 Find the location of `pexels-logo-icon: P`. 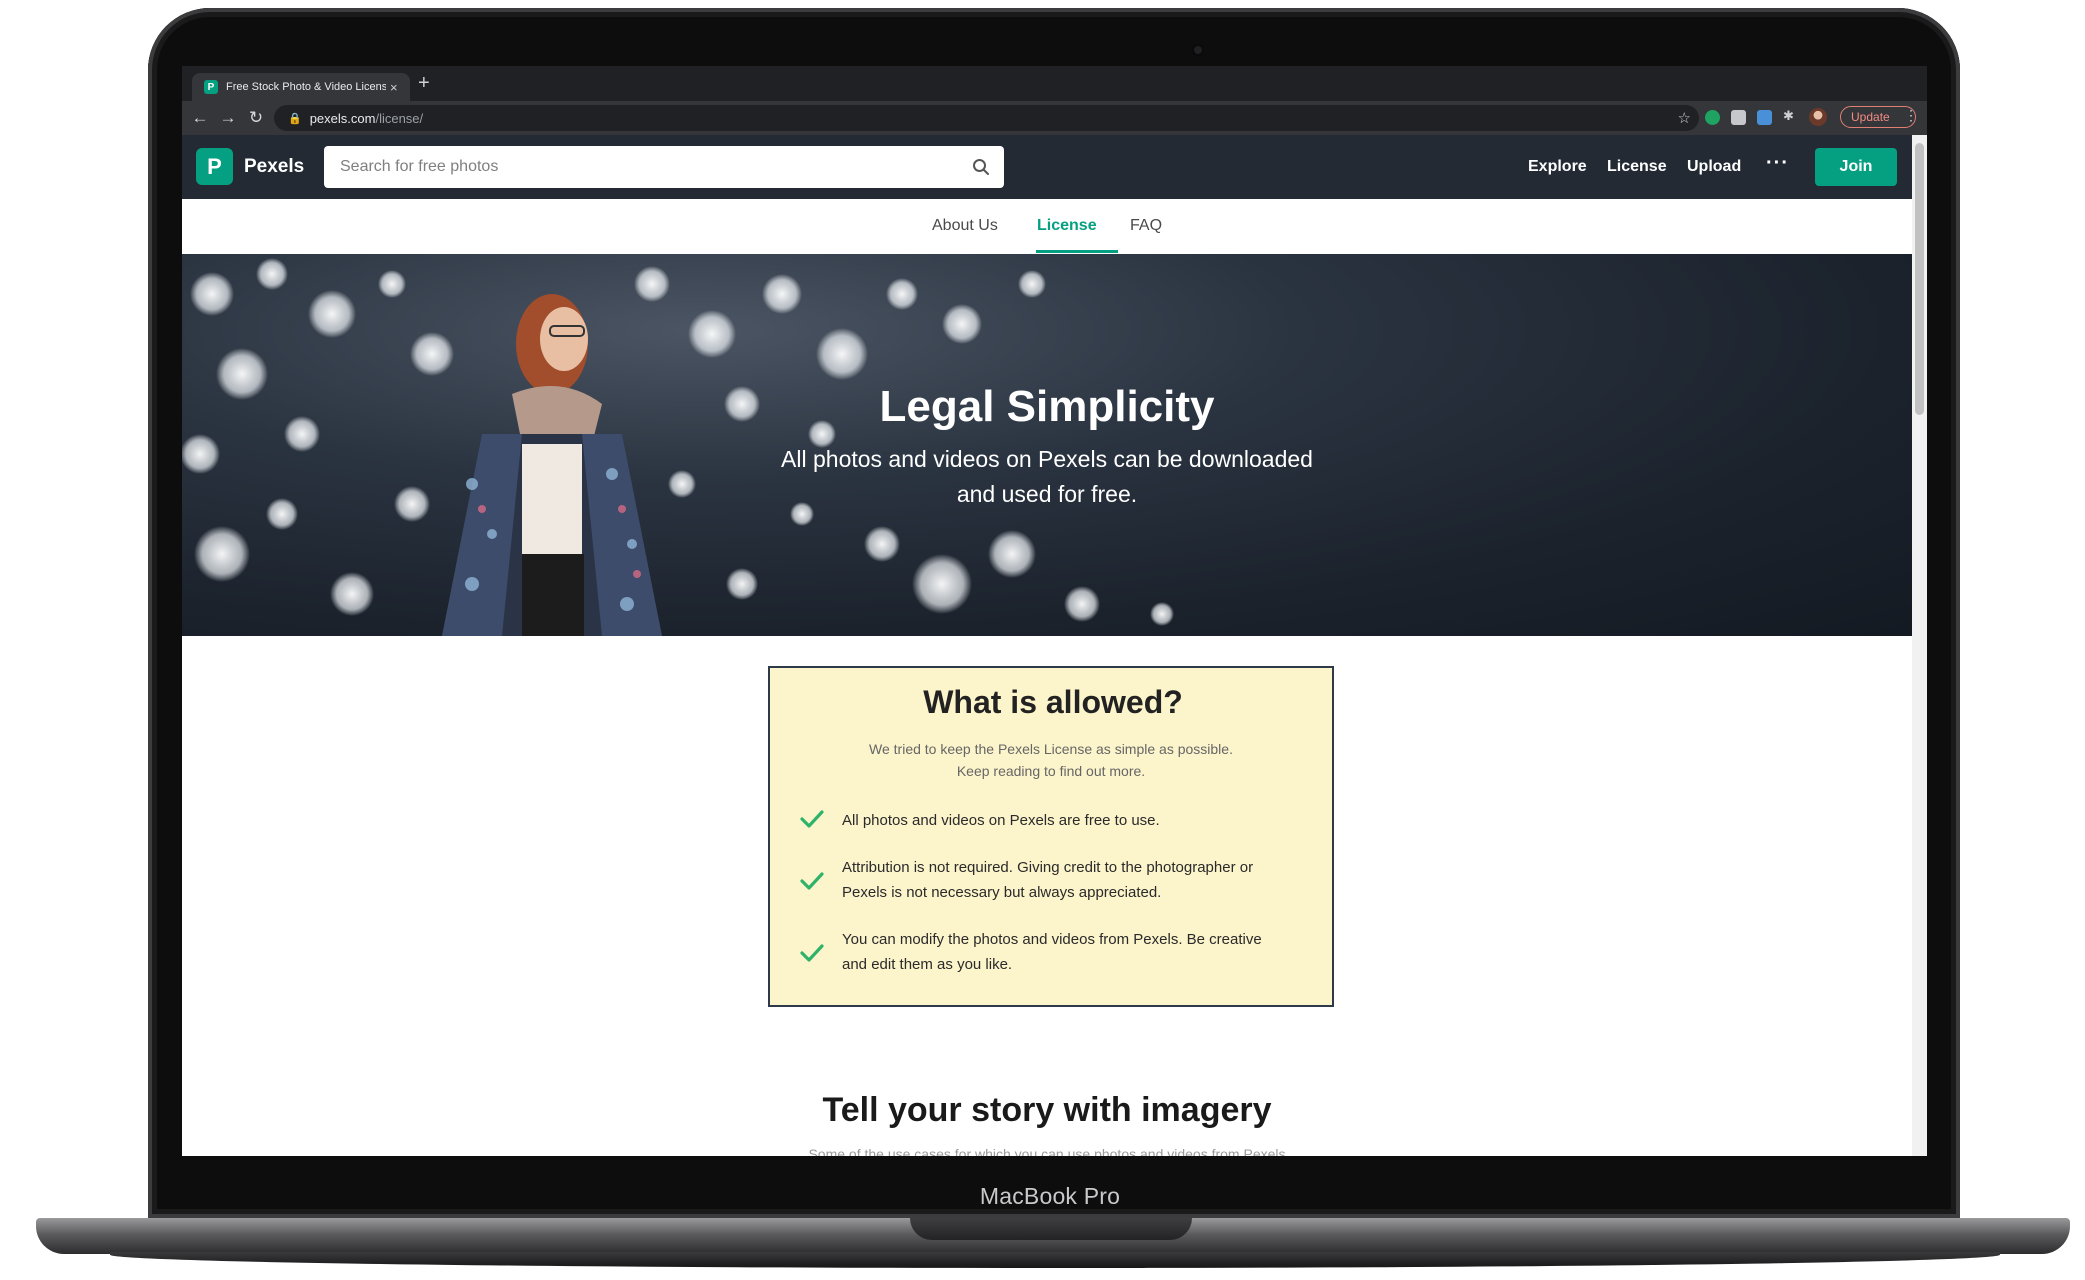

pexels-logo-icon: P is located at coordinates (214, 166).